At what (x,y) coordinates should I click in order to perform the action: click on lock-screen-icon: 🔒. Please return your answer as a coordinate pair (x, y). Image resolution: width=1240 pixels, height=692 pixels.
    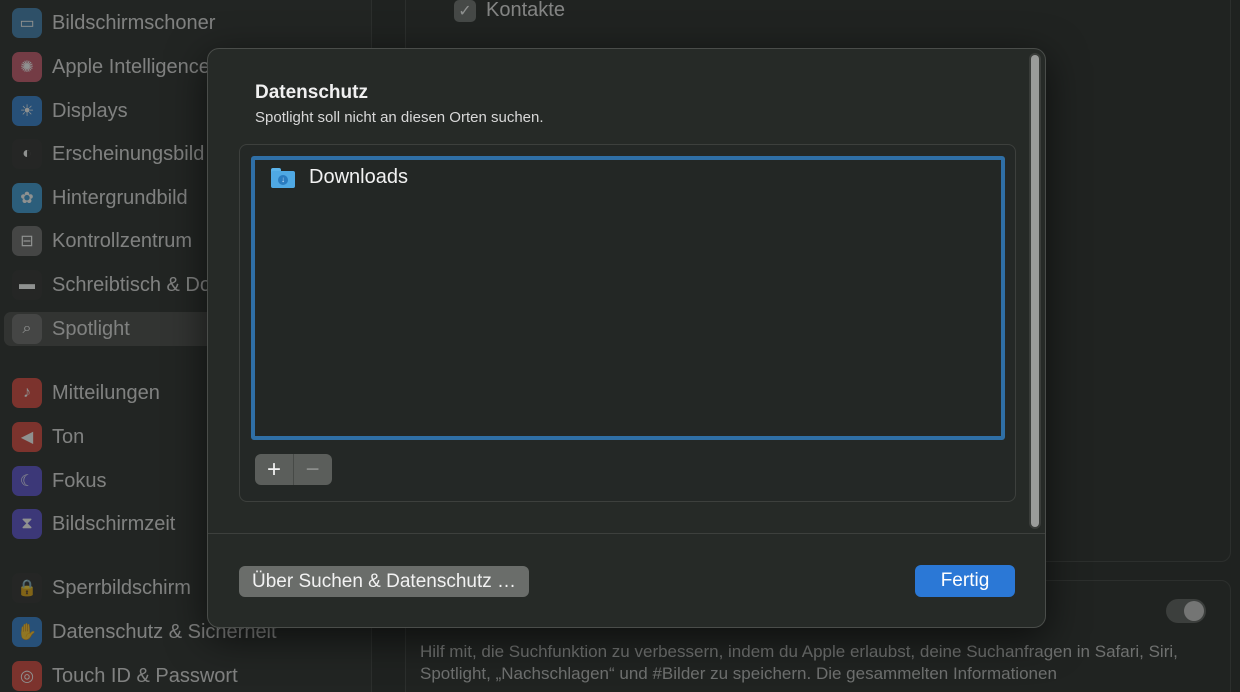
    Looking at the image, I should click on (27, 588).